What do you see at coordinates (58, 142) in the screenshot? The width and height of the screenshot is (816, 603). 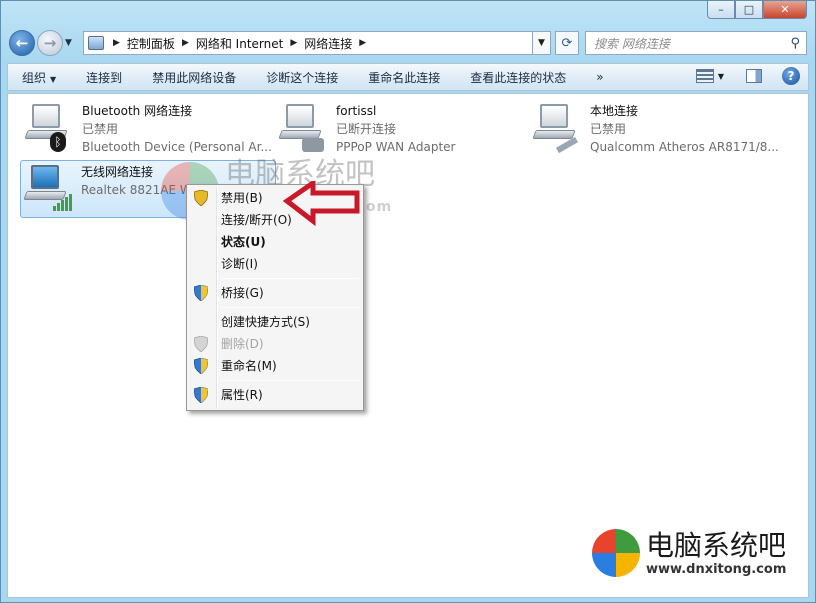 I see `bluetooth-icon: ᛒ` at bounding box center [58, 142].